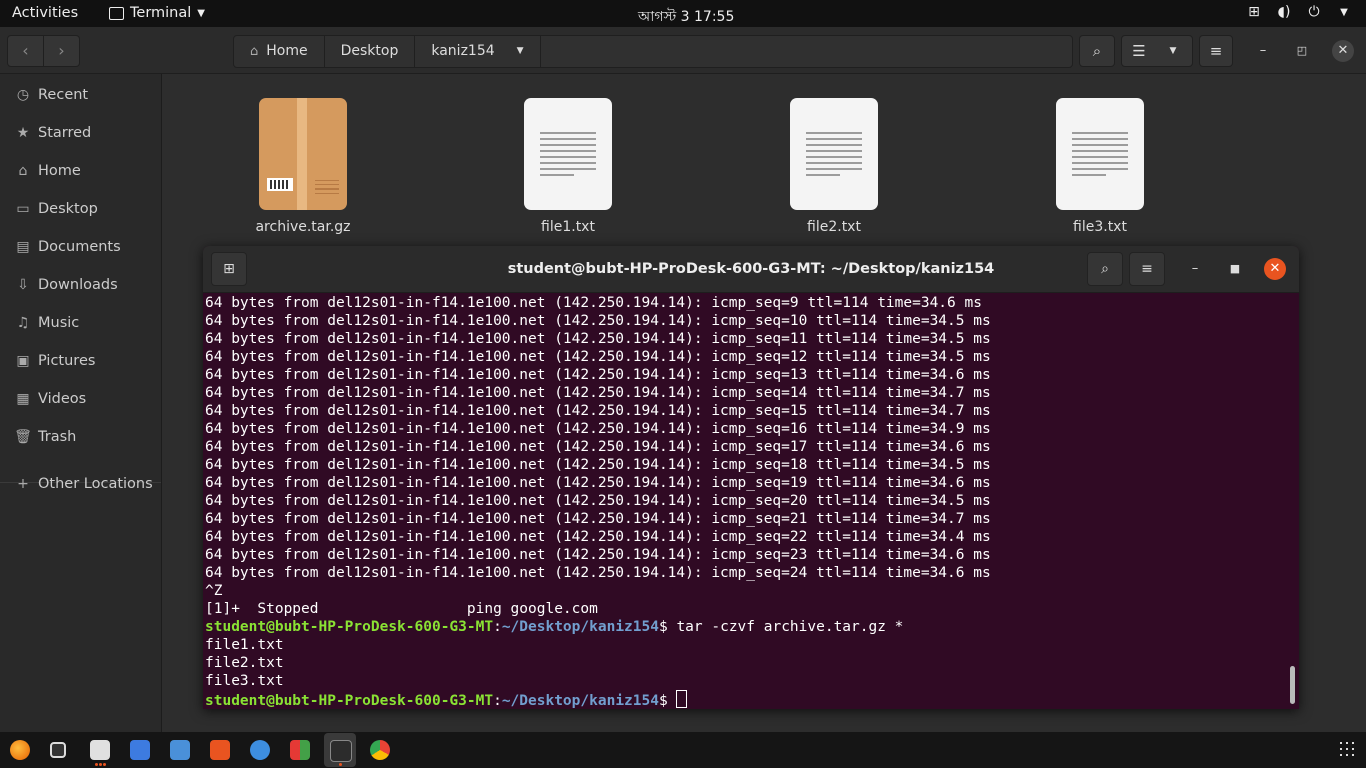 Image resolution: width=1366 pixels, height=768 pixels. I want to click on chevron-right-icon: ›, so click(61, 50).